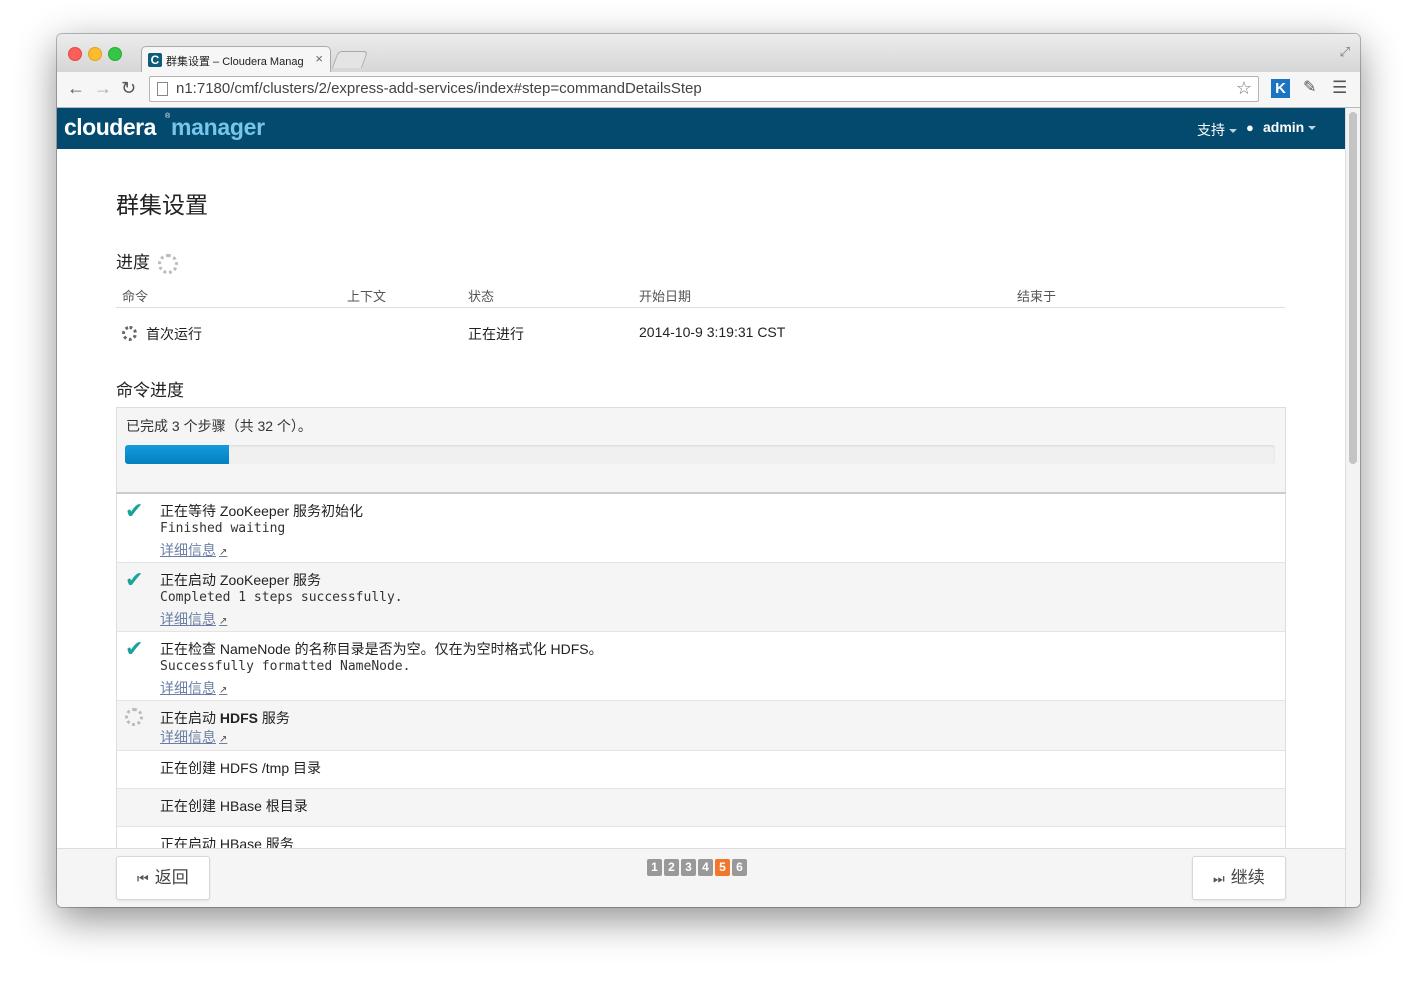  I want to click on step-title-bold: HDFS, so click(239, 718).